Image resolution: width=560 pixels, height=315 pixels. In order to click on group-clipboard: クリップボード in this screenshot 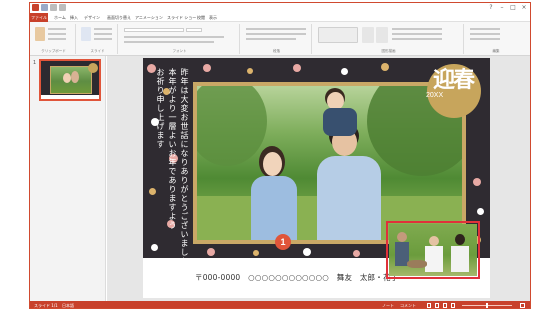, I will do `click(54, 39)`.